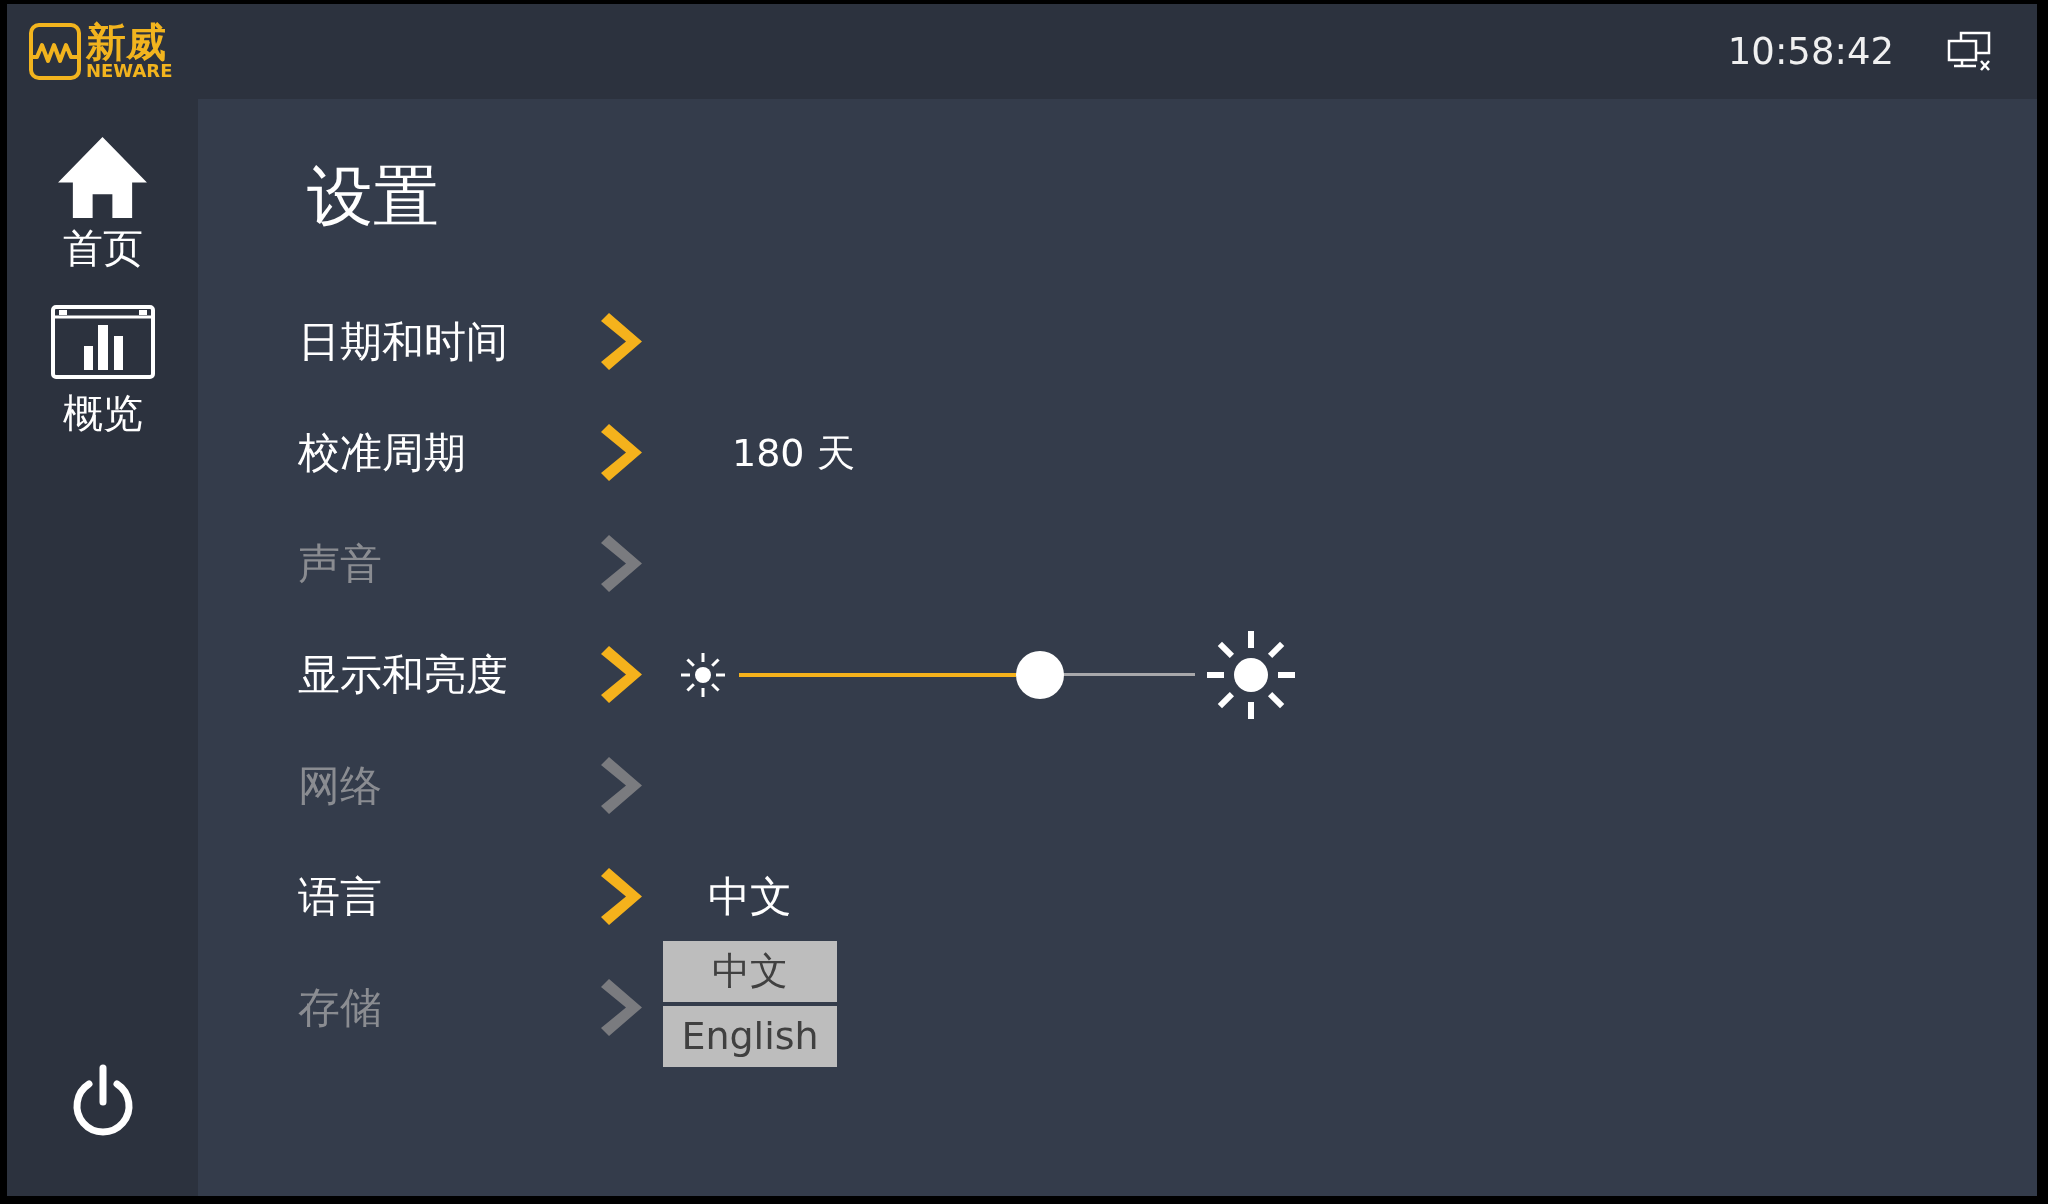  I want to click on home-icon, so click(102, 177).